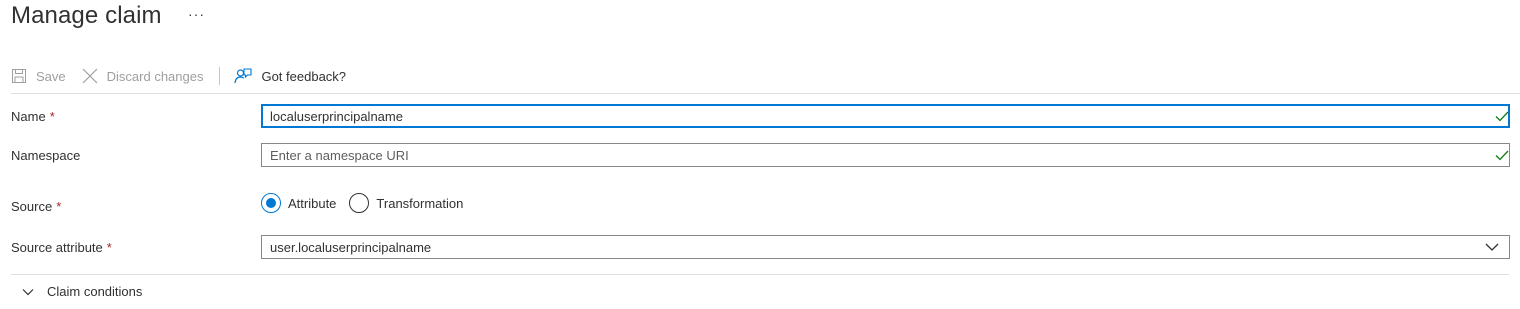  I want to click on discard-changes-button: Discard changes, so click(143, 76).